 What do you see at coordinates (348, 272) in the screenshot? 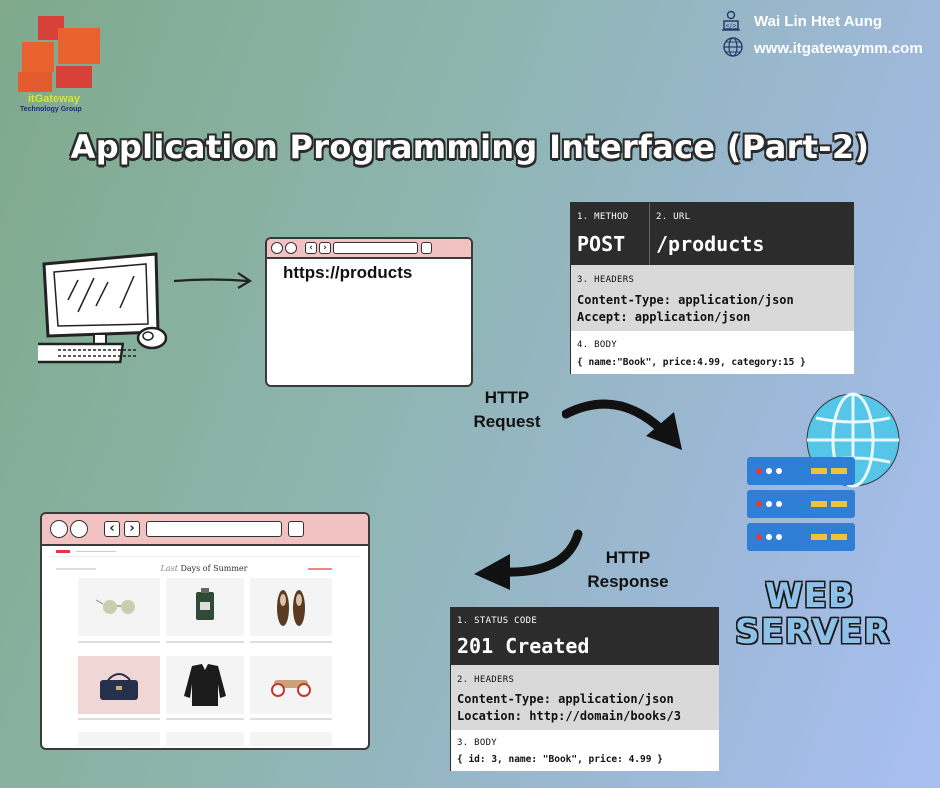
I see `browser-url-text: https://products` at bounding box center [348, 272].